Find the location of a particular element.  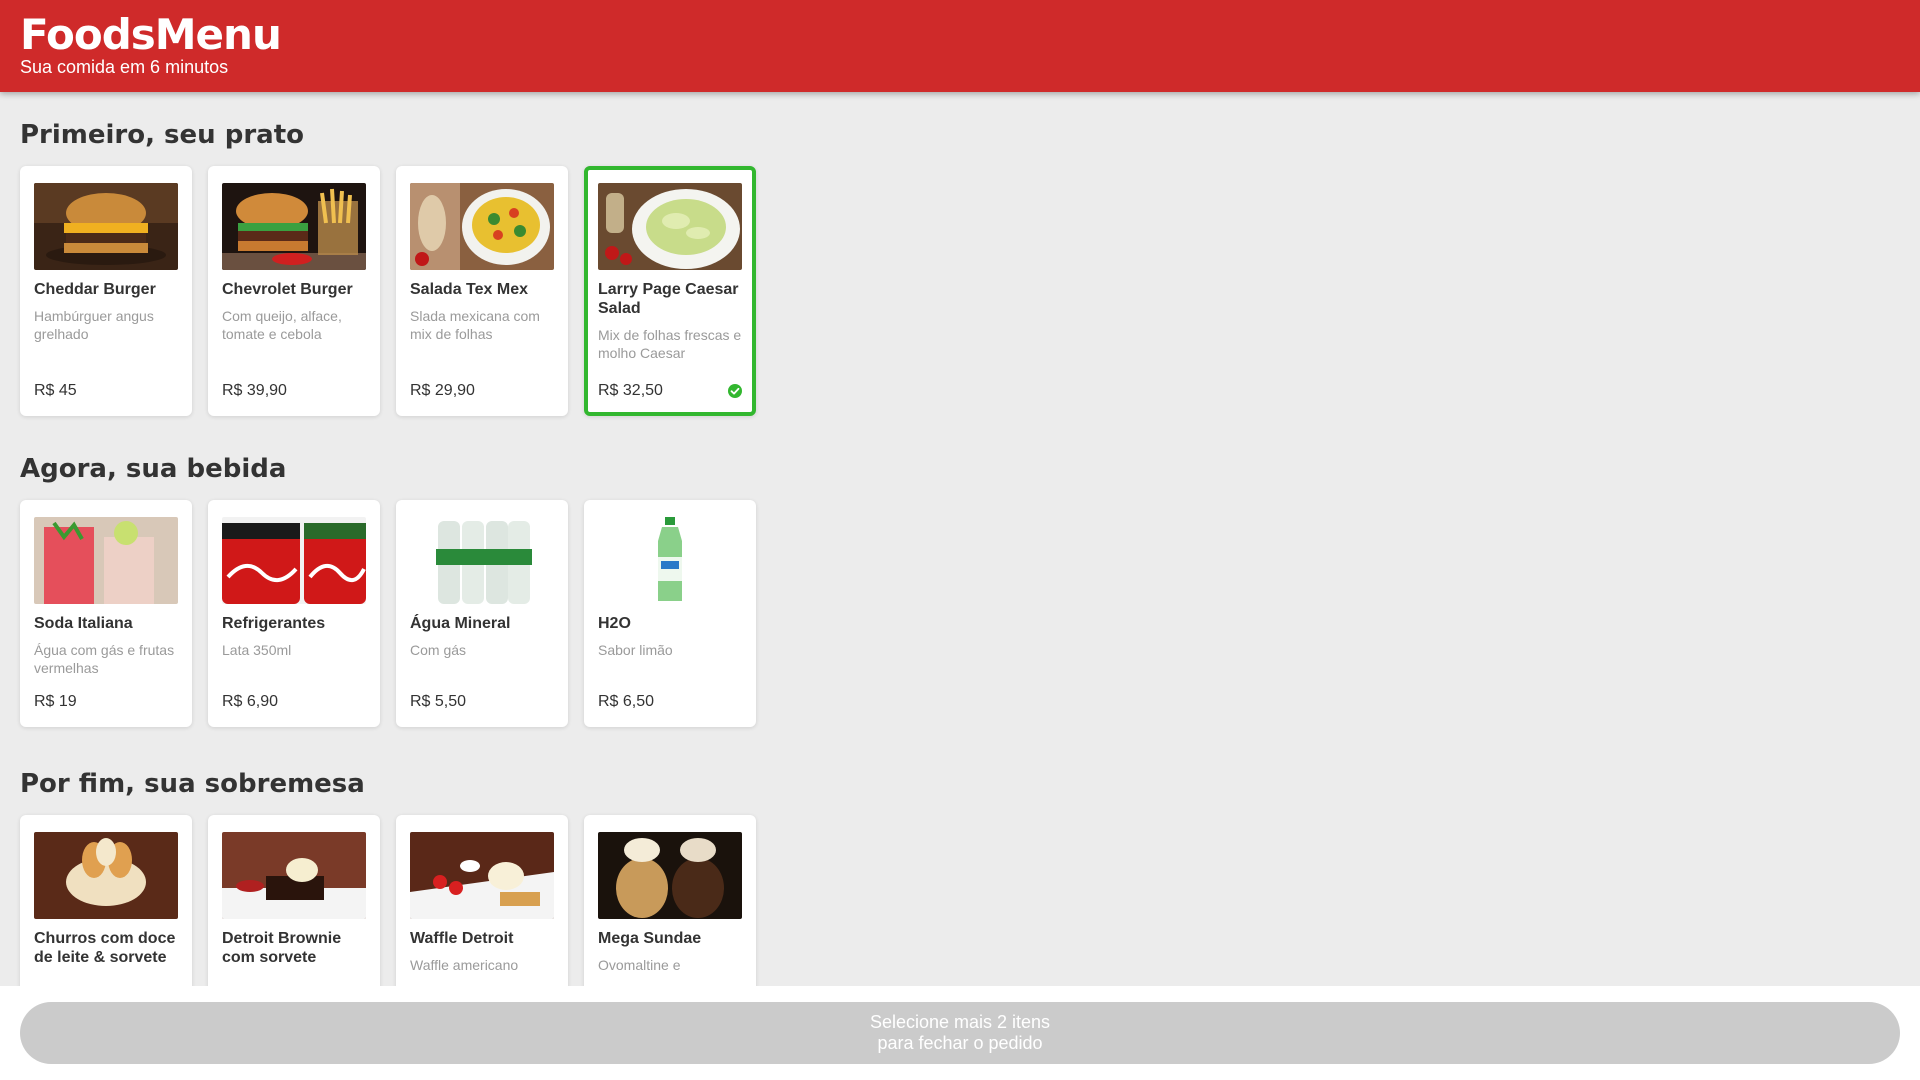

sundae-image is located at coordinates (670, 875).